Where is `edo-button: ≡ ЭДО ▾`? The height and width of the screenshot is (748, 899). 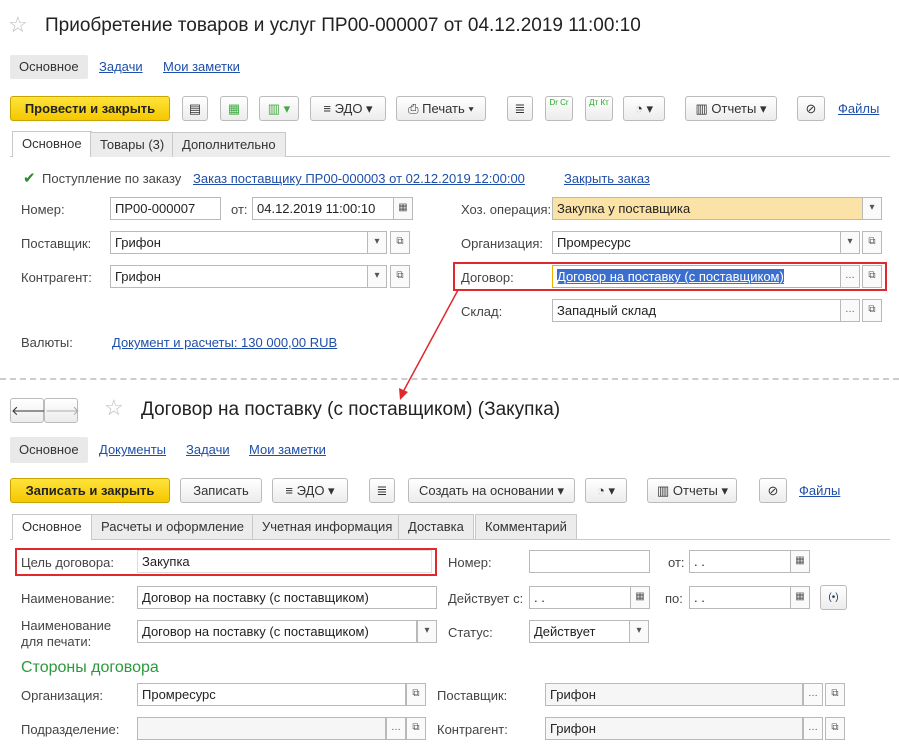
edo-button: ≡ ЭДО ▾ is located at coordinates (310, 490).